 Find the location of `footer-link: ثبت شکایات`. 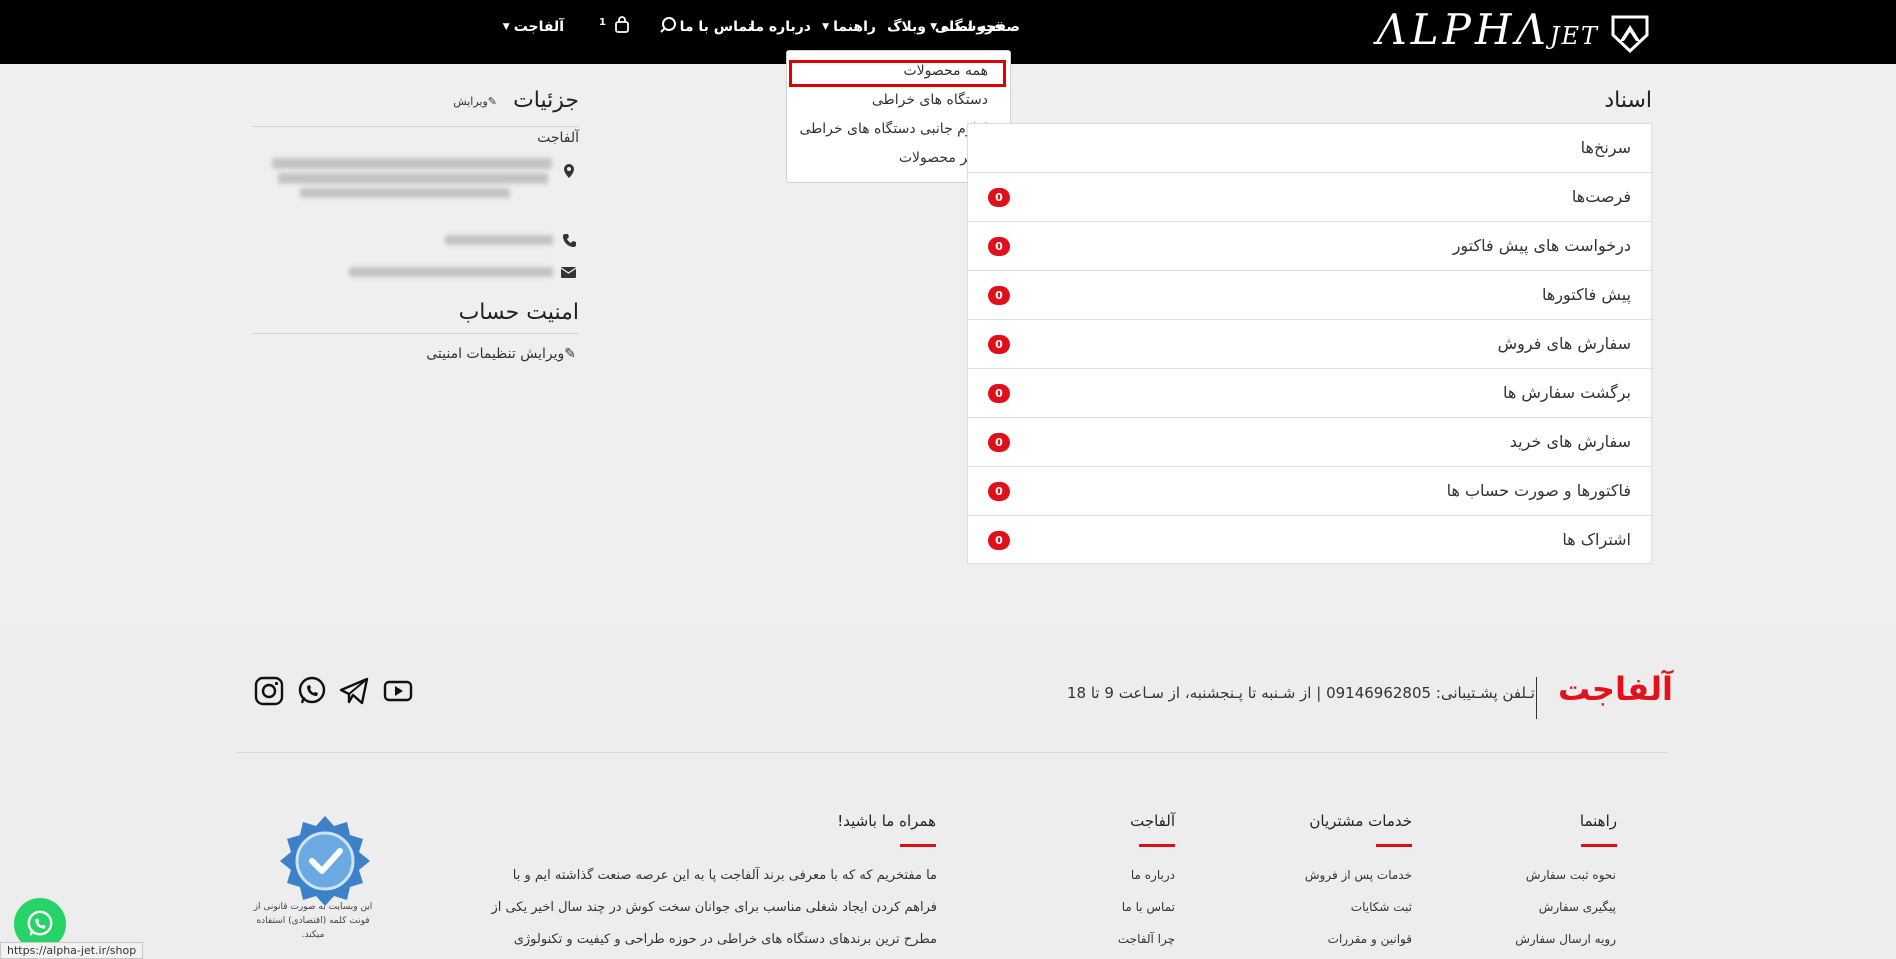

footer-link: ثبت شکایات is located at coordinates (1381, 907).